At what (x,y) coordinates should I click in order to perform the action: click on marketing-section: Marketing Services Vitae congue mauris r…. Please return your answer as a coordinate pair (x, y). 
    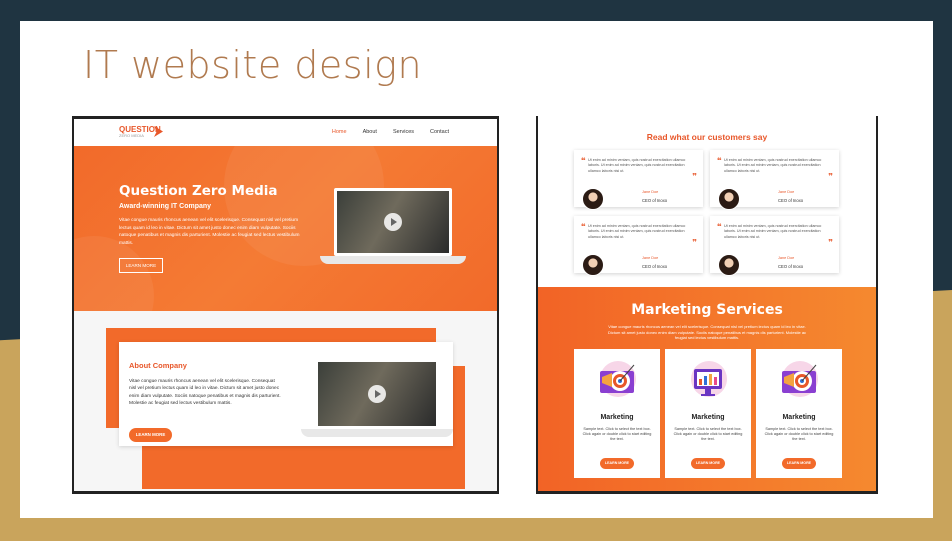
    Looking at the image, I should click on (707, 389).